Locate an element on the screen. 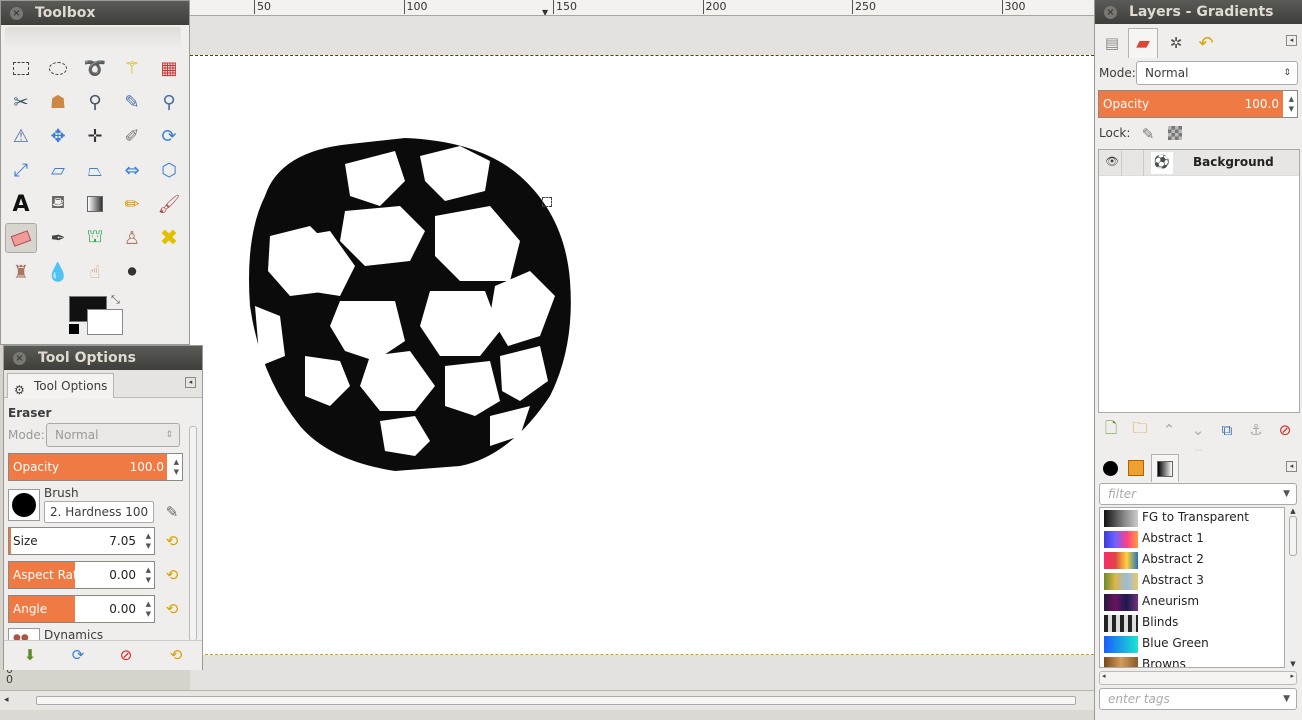  channels-tab-icon: ▰ is located at coordinates (1143, 43).